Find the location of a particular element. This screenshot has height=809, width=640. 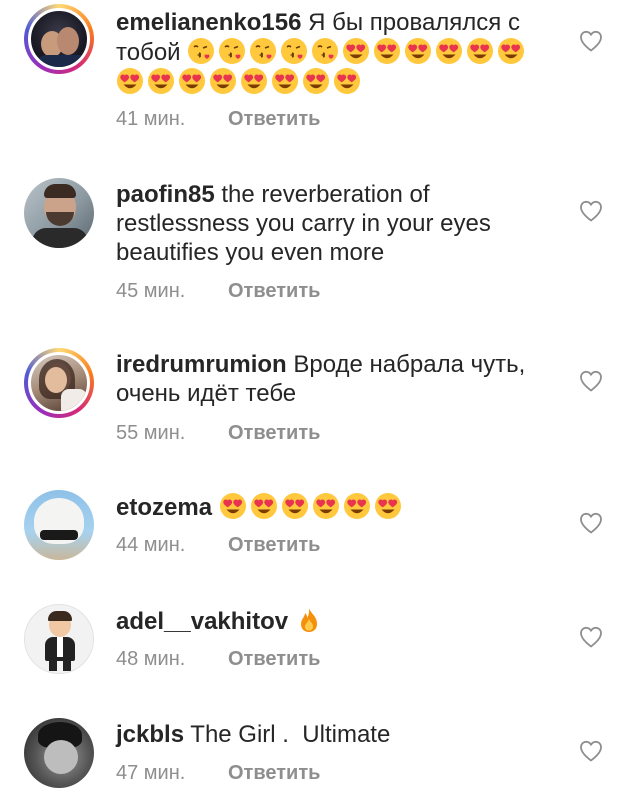

comment-body: emelianenko156 Я бы провалялся с тобой is located at coordinates (336, 52).